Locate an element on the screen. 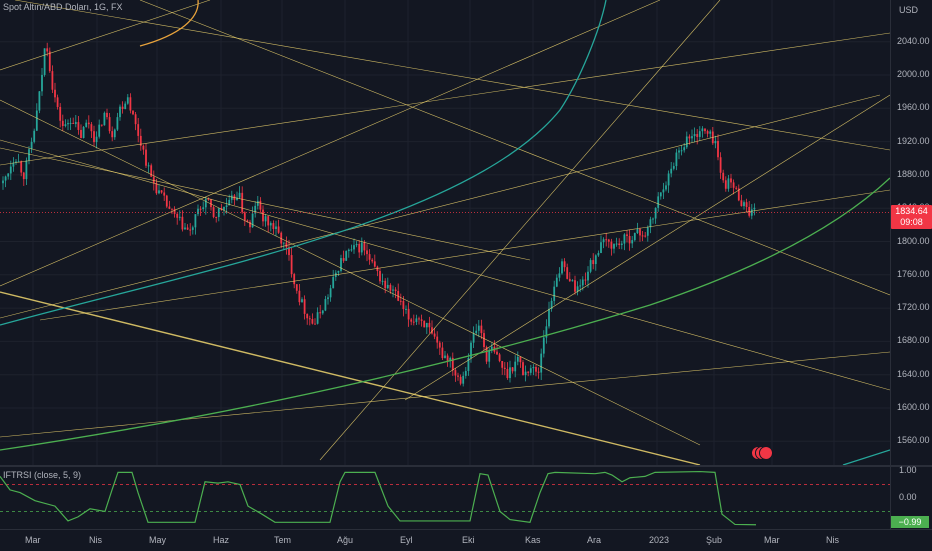 This screenshot has width=932, height=551. time-tick-label: Mar is located at coordinates (772, 540).